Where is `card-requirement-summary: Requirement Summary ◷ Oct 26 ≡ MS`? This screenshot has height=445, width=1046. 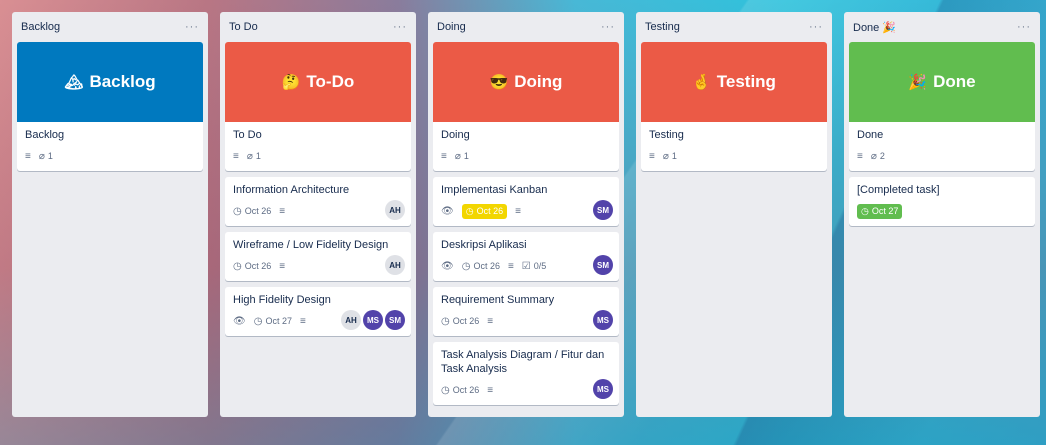
card-requirement-summary: Requirement Summary ◷ Oct 26 ≡ MS is located at coordinates (526, 311).